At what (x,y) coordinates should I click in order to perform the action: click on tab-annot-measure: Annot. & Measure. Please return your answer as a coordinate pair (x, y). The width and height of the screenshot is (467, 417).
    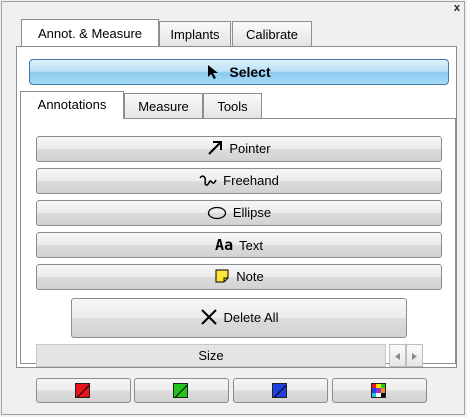
    Looking at the image, I should click on (90, 32).